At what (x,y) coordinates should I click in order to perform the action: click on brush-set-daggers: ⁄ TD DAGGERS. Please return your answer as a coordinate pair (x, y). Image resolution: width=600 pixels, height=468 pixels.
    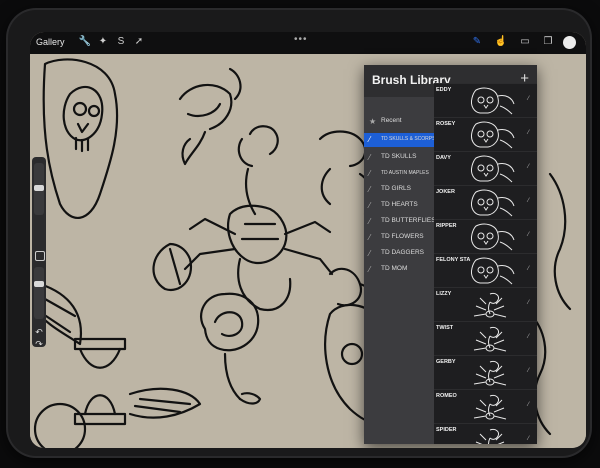
    Looking at the image, I should click on (399, 254).